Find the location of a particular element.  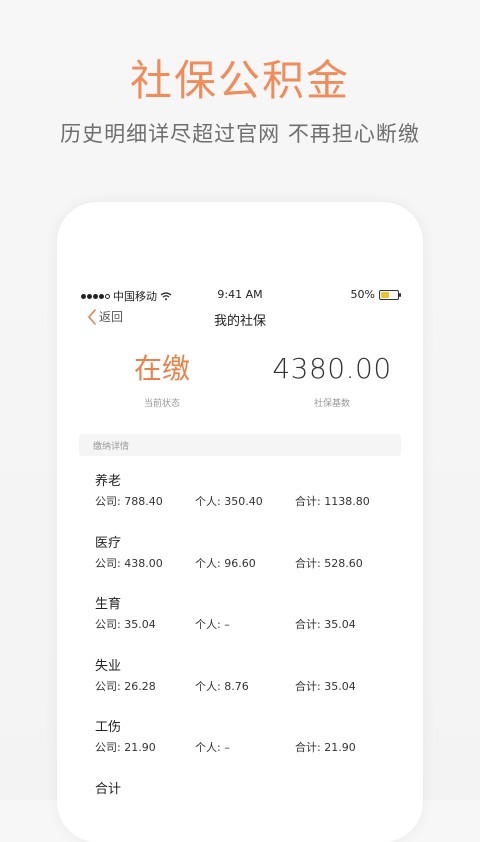

status-bar: 中国移动 9:41 AM 50% is located at coordinates (241, 296).